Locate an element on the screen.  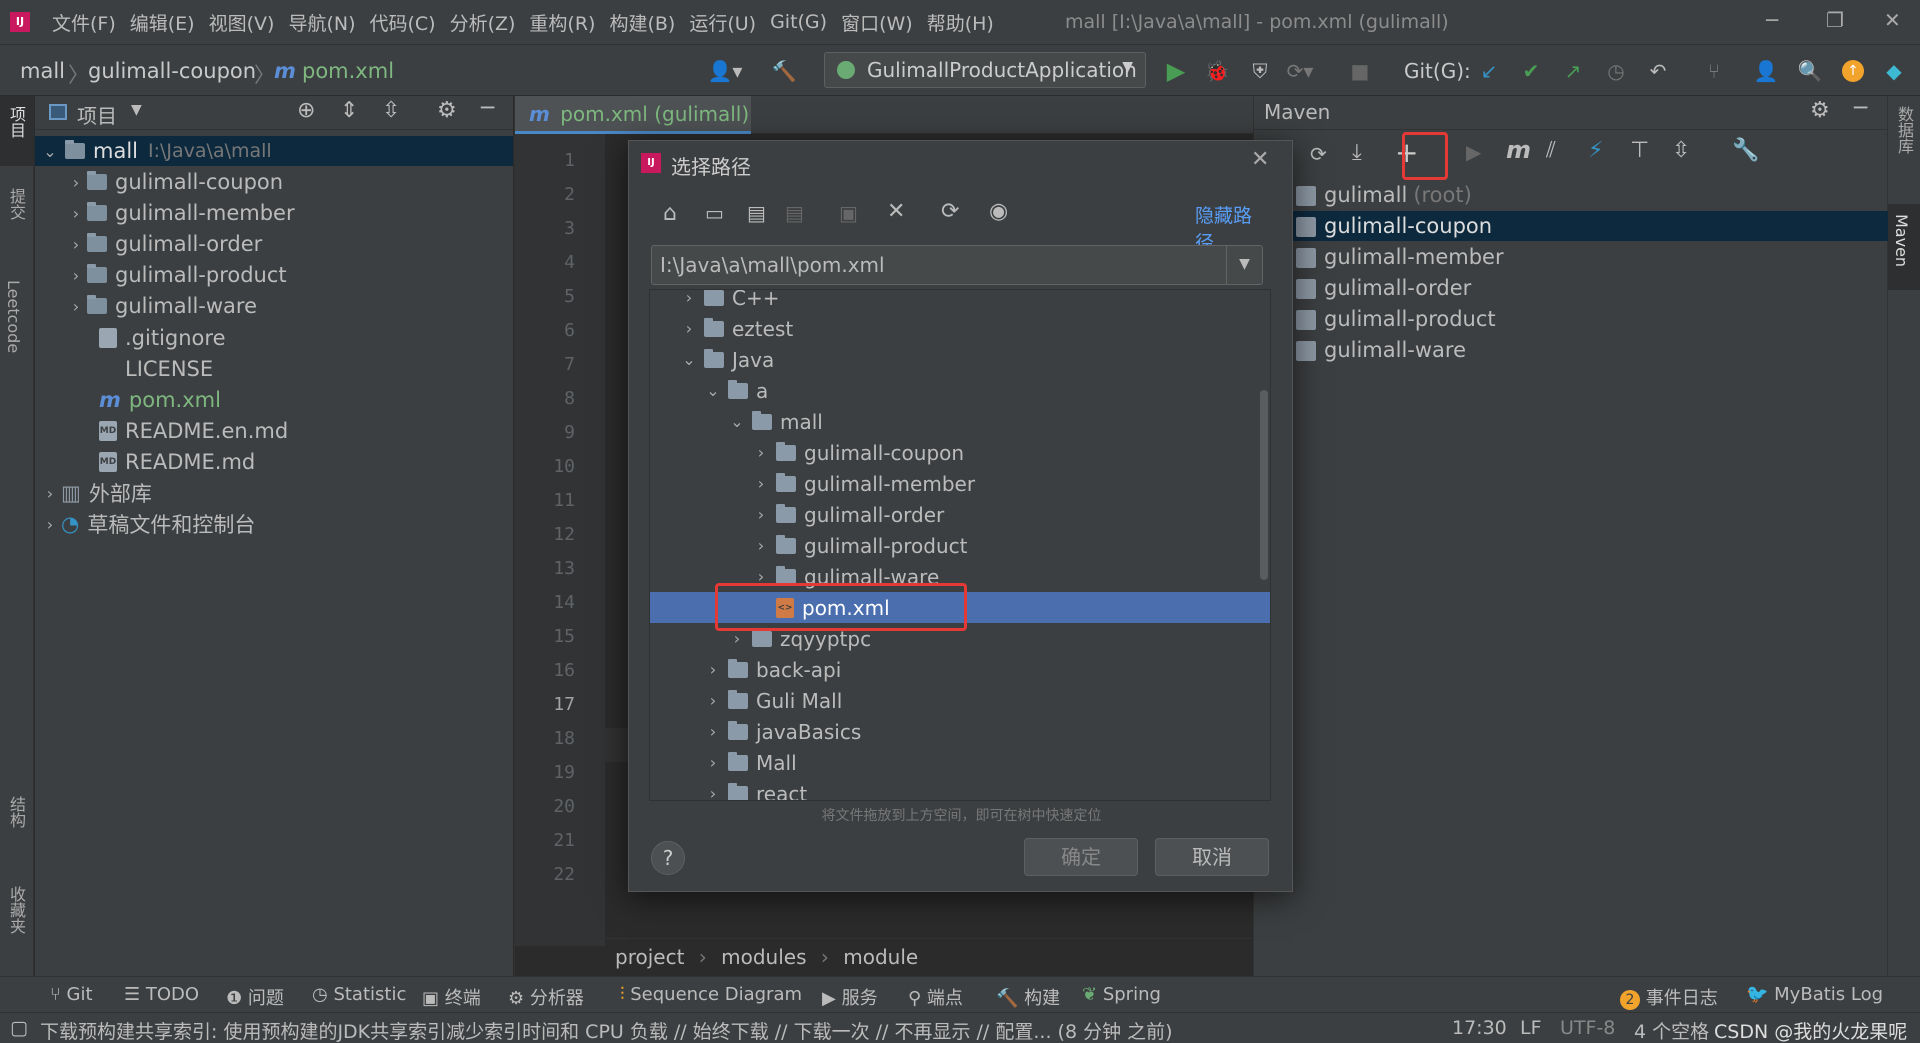
tree-item-file: .gitignore is located at coordinates (162, 338).